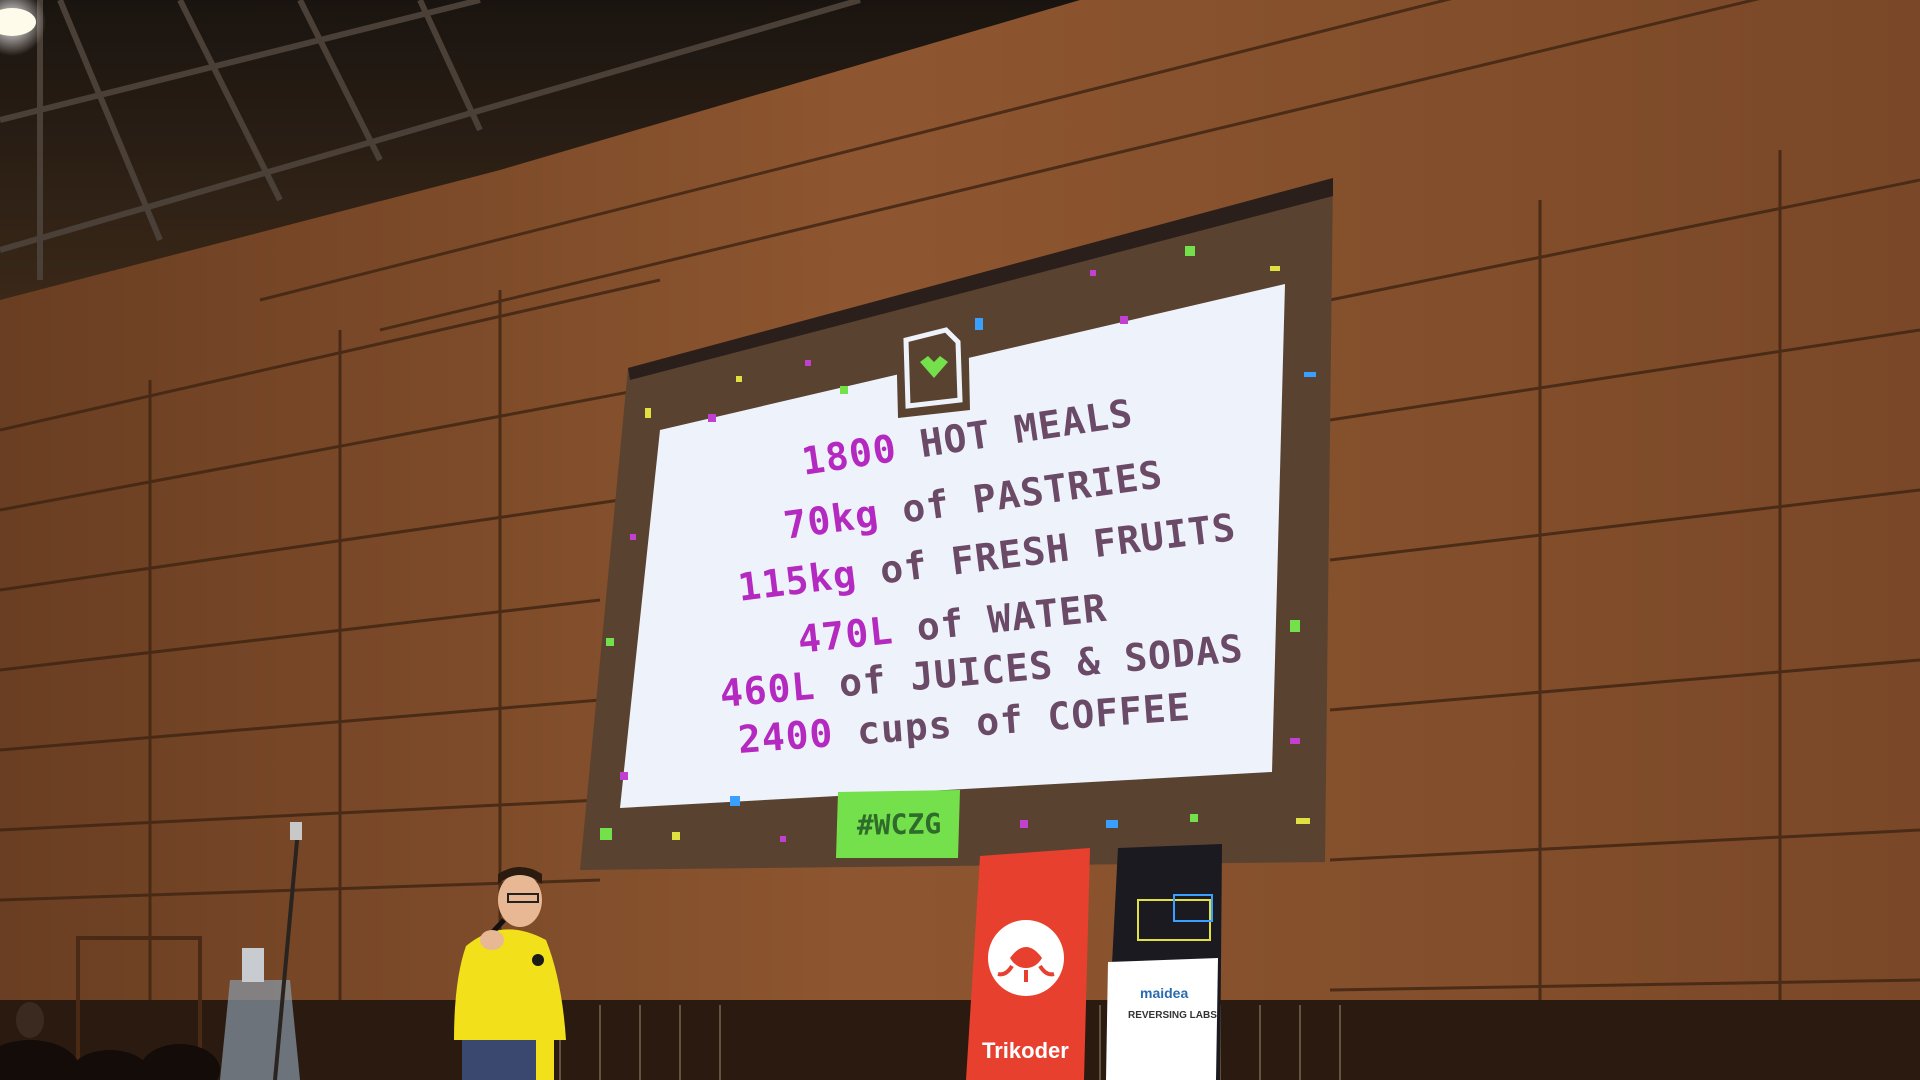  Describe the element at coordinates (1172, 1015) in the screenshot. I see `sponsor-logo-text-2: REVERSING LABS` at that location.